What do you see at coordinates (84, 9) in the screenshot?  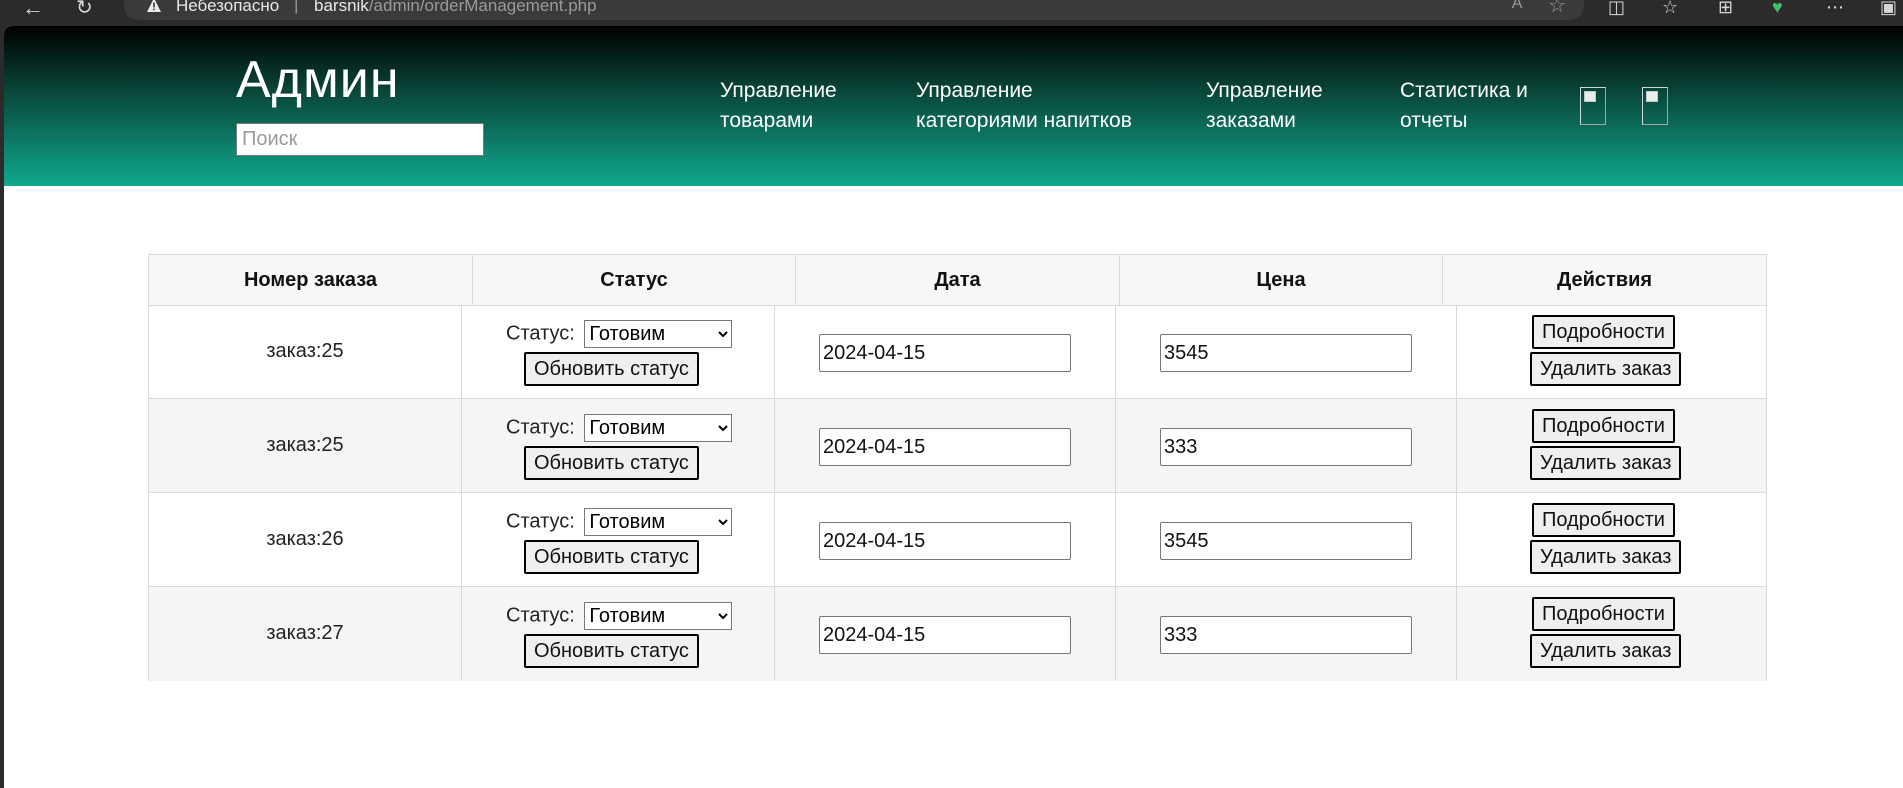 I see `reload-icon: ↻` at bounding box center [84, 9].